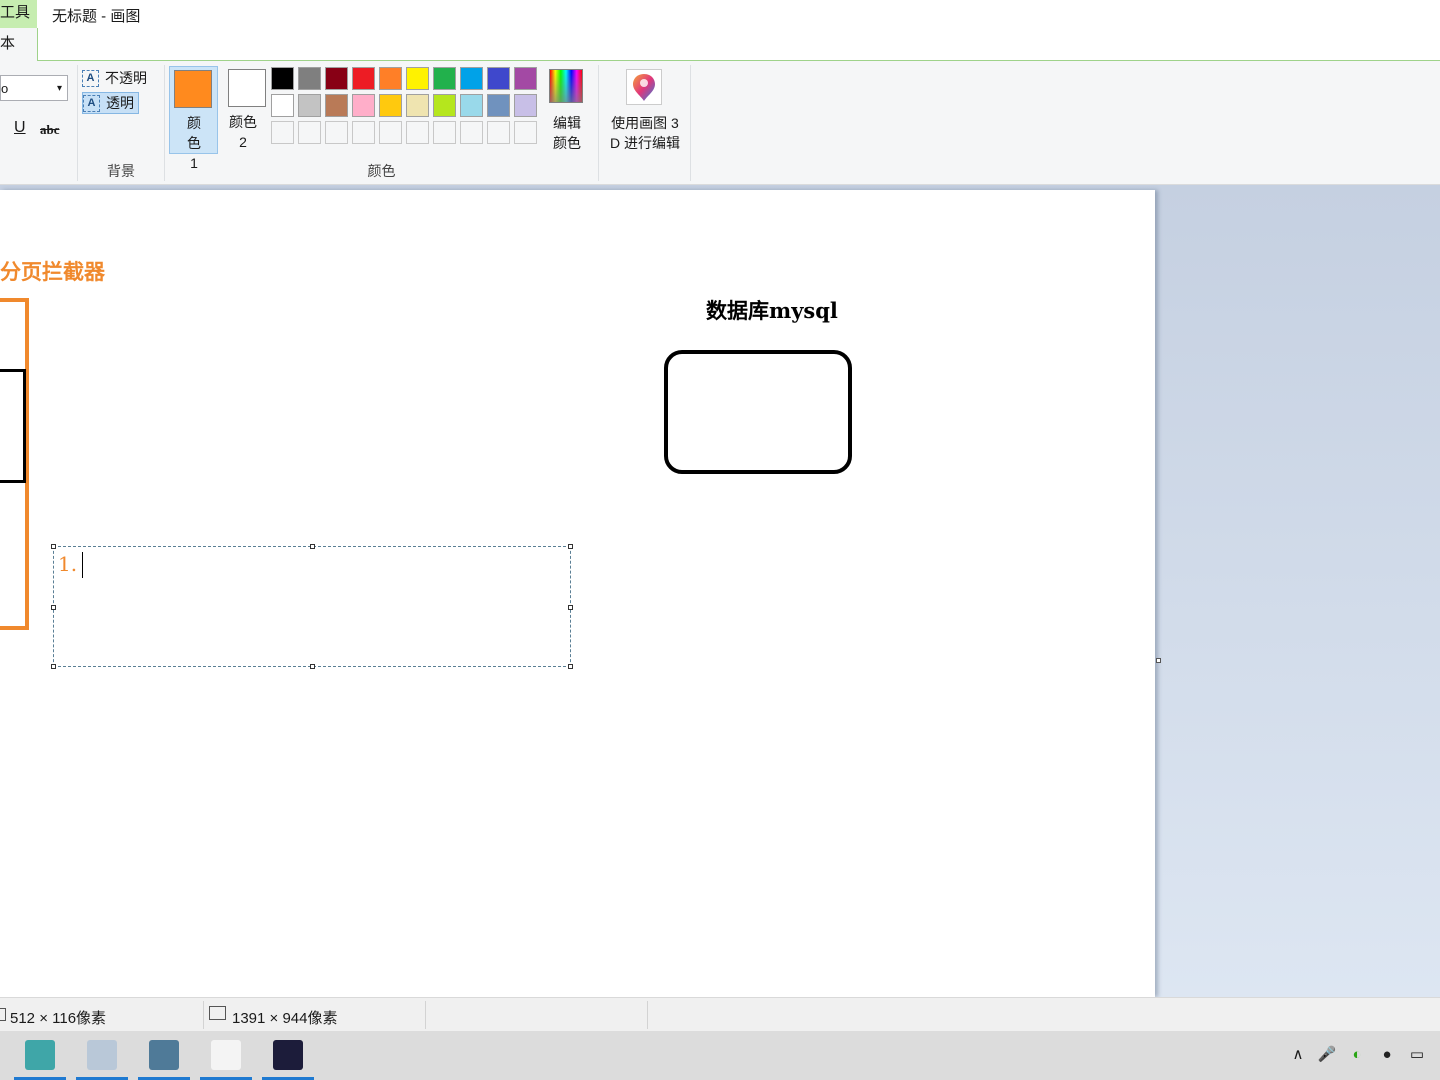  Describe the element at coordinates (120, 103) in the screenshot. I see `transparent-label: 透明` at that location.